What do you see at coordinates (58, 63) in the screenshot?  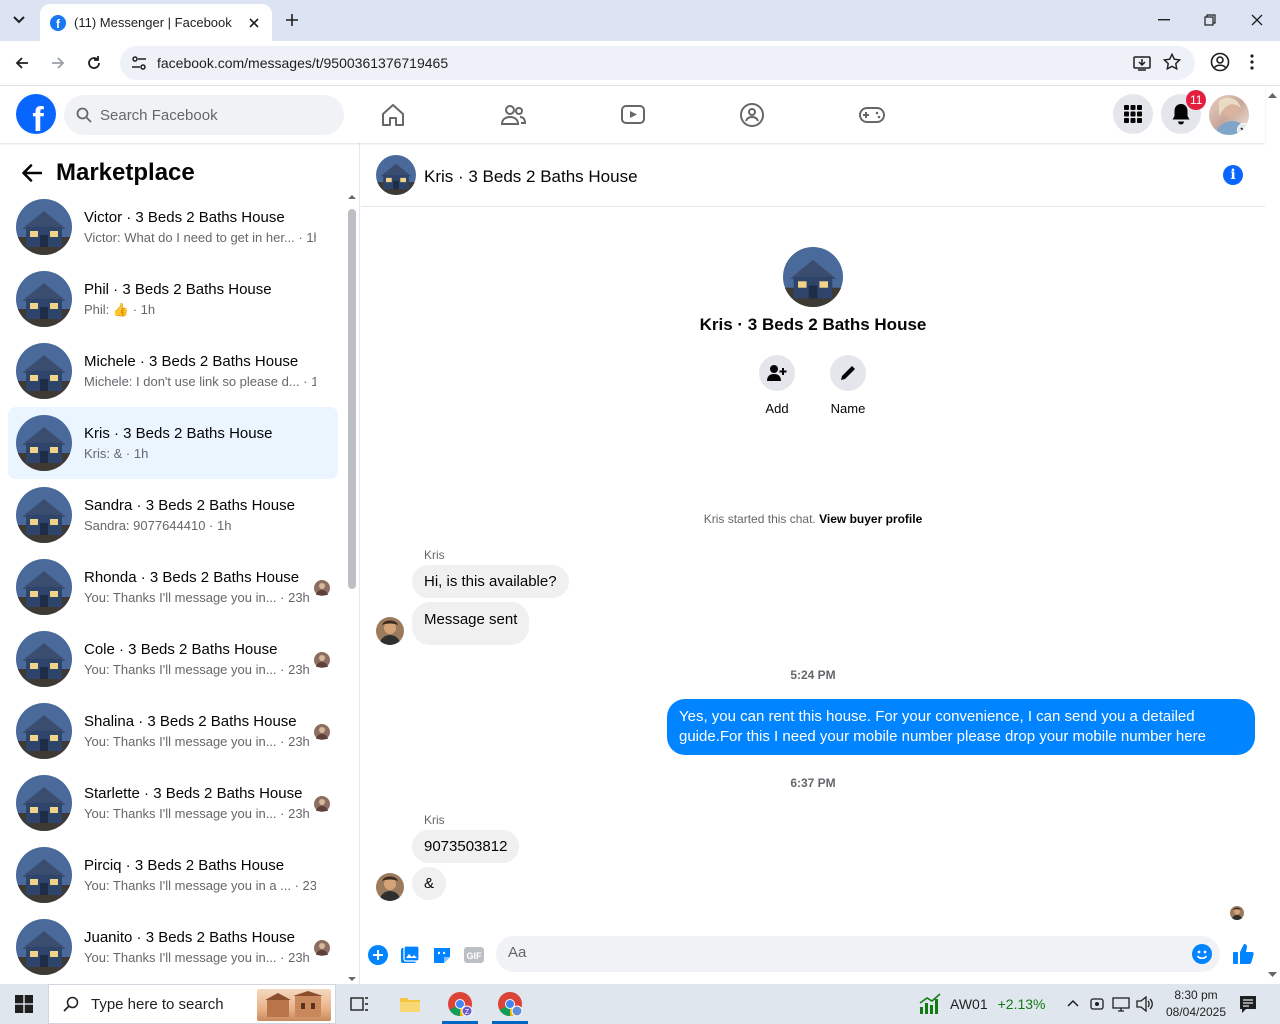 I see `forward-button` at bounding box center [58, 63].